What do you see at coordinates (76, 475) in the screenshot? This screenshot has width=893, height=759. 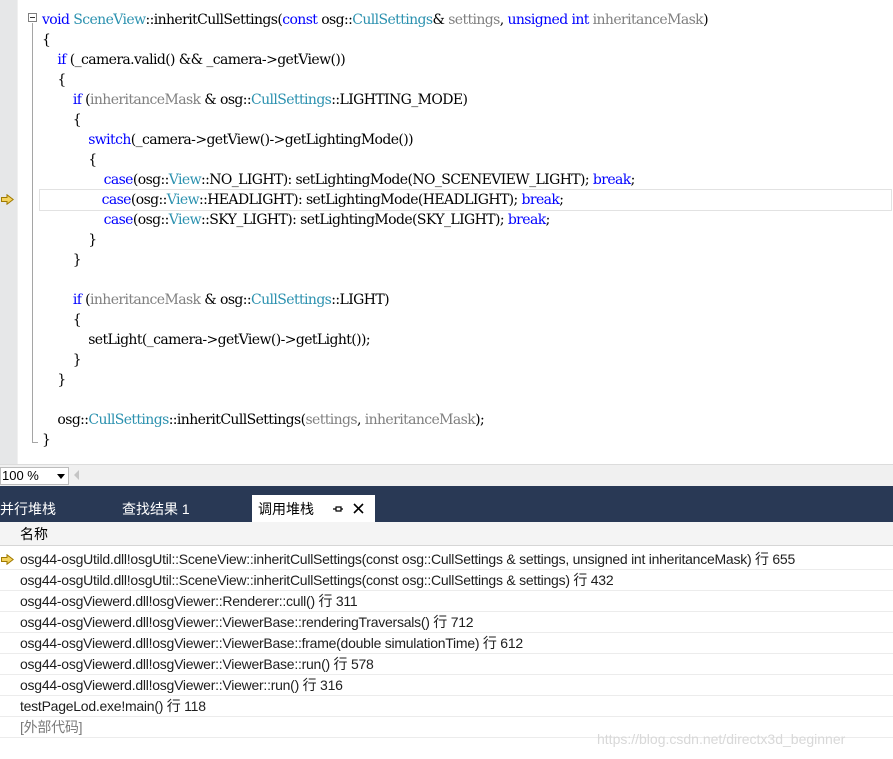 I see `scroll-left-icon` at bounding box center [76, 475].